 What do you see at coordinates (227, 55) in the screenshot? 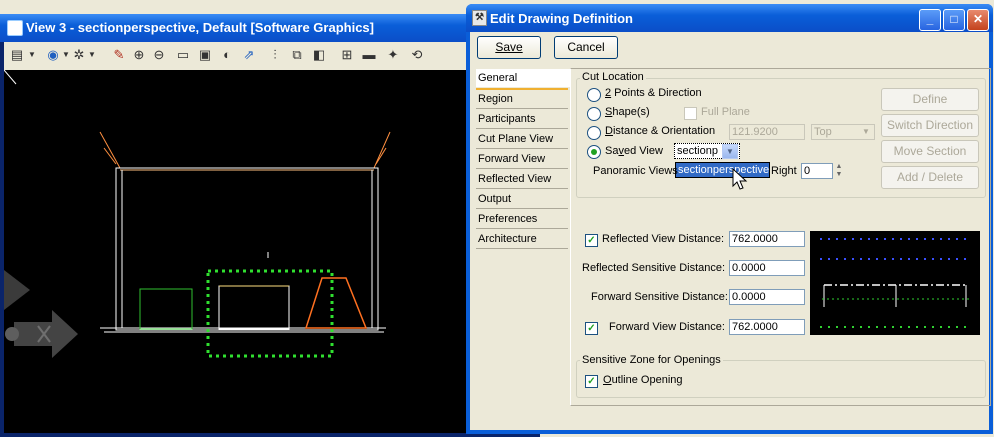
I see `rotate-view-icon: ◐` at bounding box center [227, 55].